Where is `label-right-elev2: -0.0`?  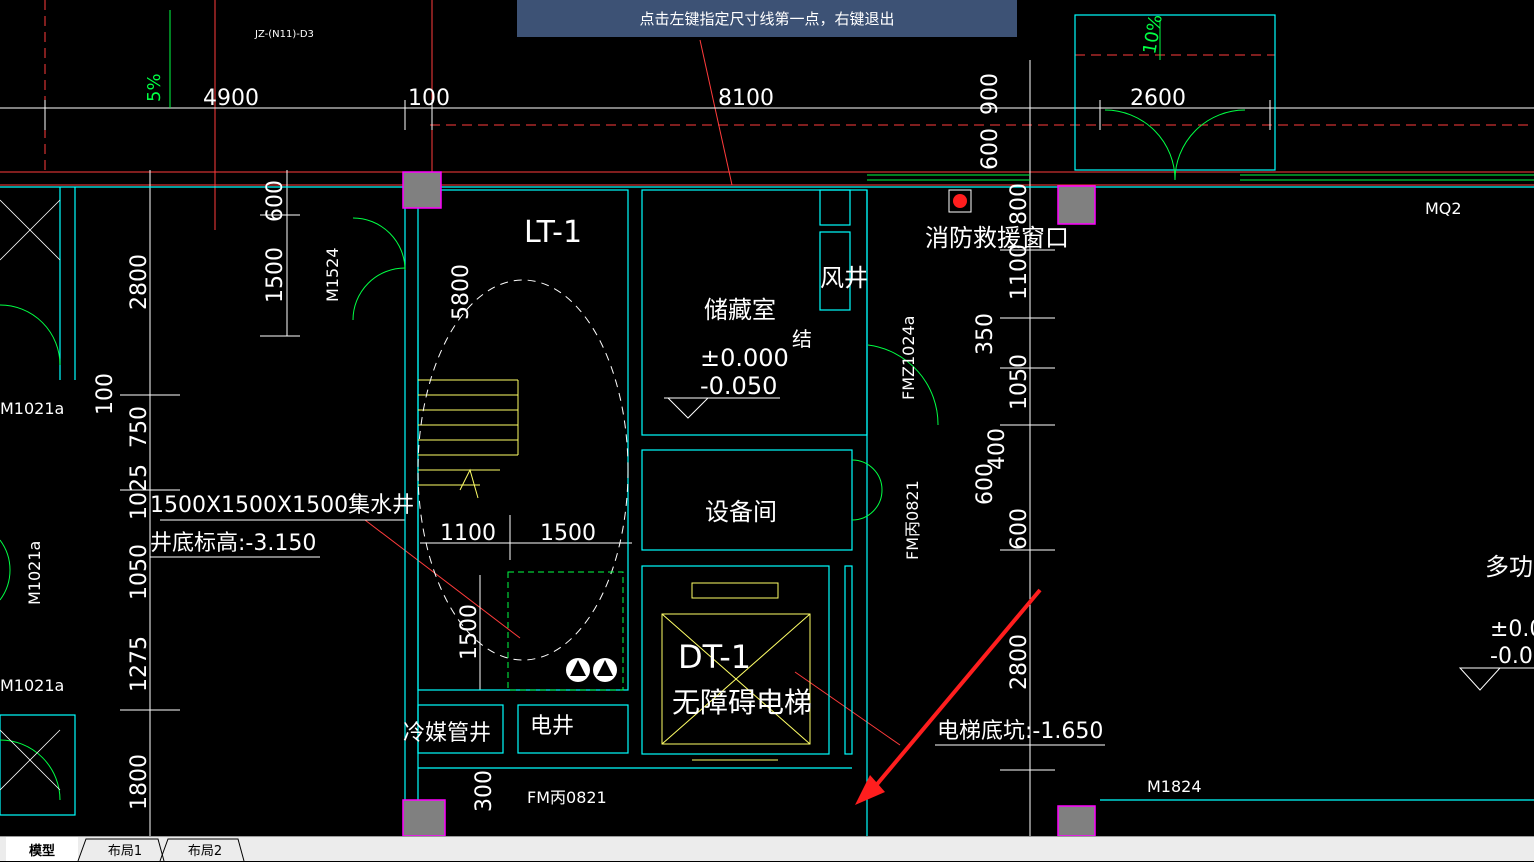
label-right-elev2: -0.0 is located at coordinates (1511, 656).